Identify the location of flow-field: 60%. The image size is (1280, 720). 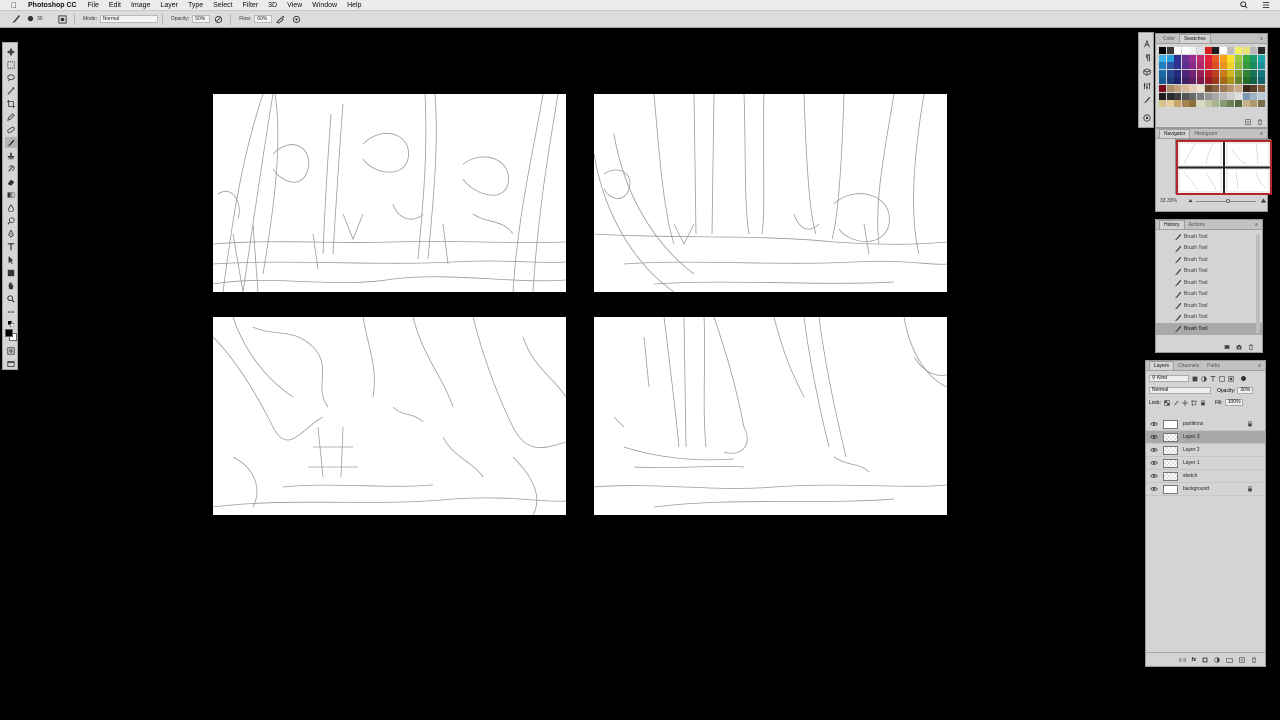
(263, 19).